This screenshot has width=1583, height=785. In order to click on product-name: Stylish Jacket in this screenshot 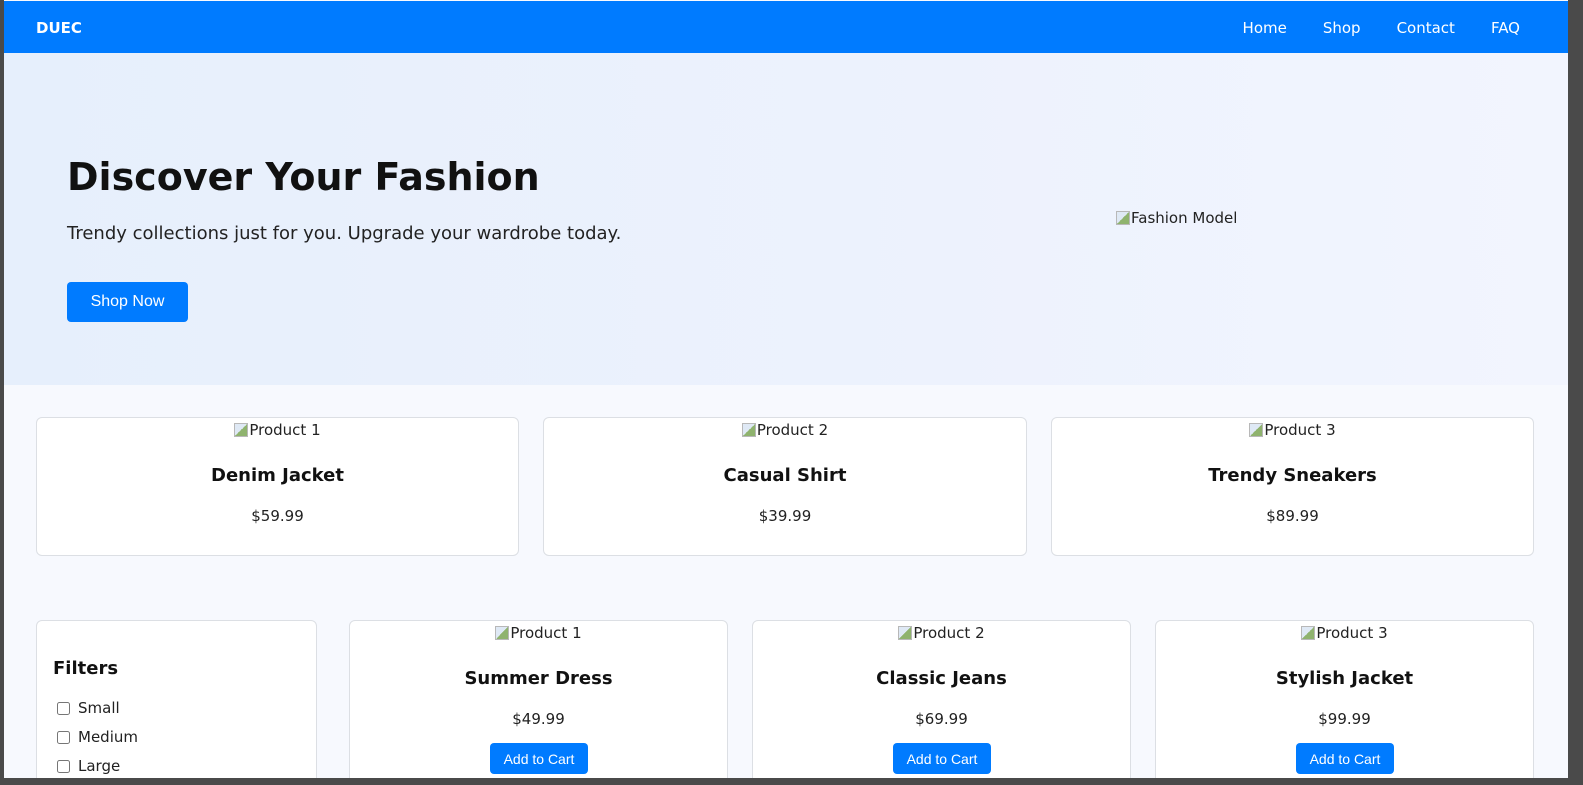, I will do `click(1344, 678)`.